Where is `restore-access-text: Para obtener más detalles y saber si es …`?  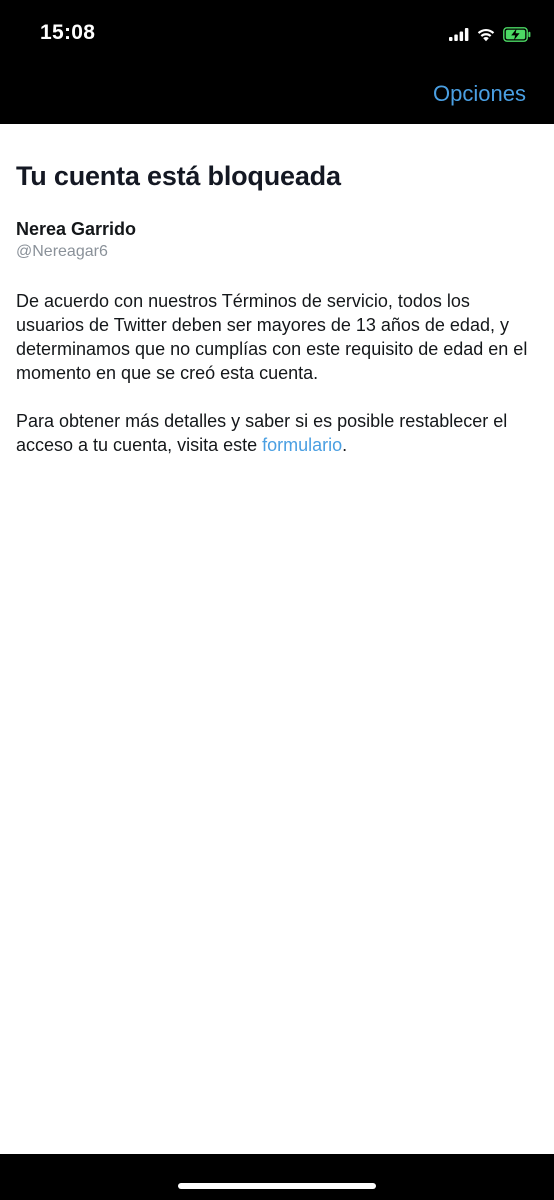 restore-access-text: Para obtener más detalles y saber si es … is located at coordinates (276, 433).